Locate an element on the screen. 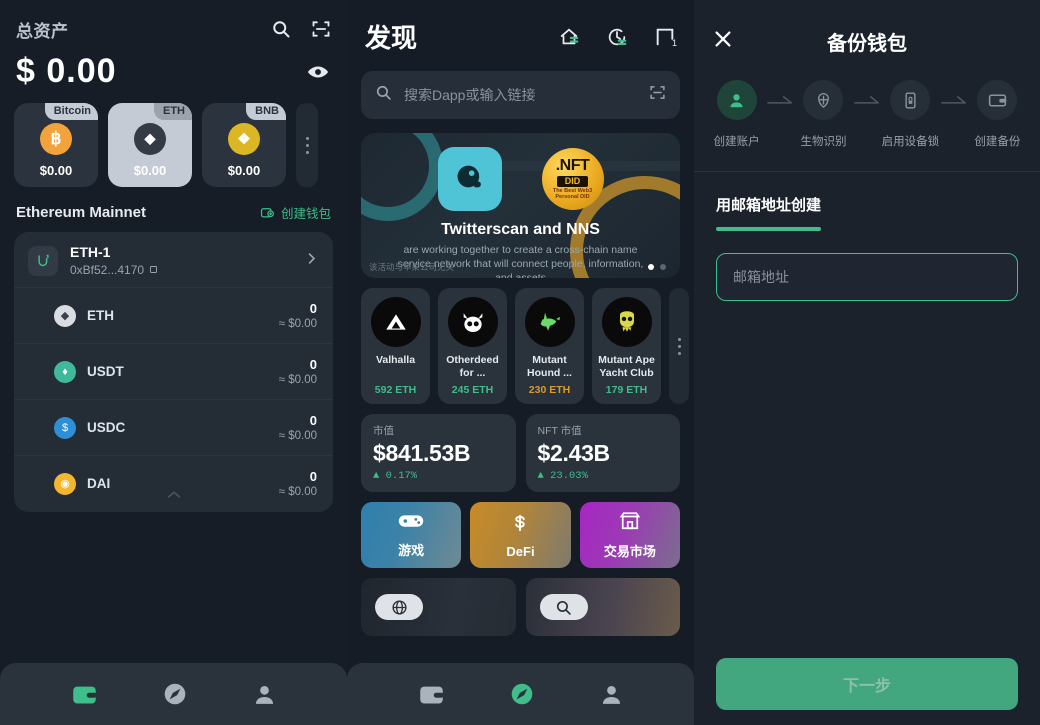  home-icon is located at coordinates (569, 37).